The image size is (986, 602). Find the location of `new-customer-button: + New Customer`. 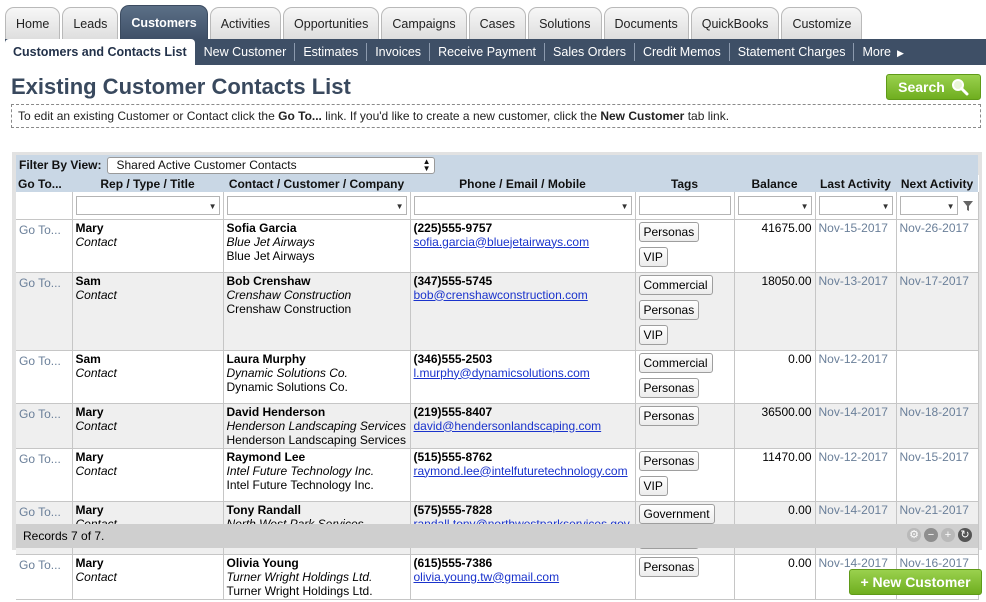

new-customer-button: + New Customer is located at coordinates (915, 582).